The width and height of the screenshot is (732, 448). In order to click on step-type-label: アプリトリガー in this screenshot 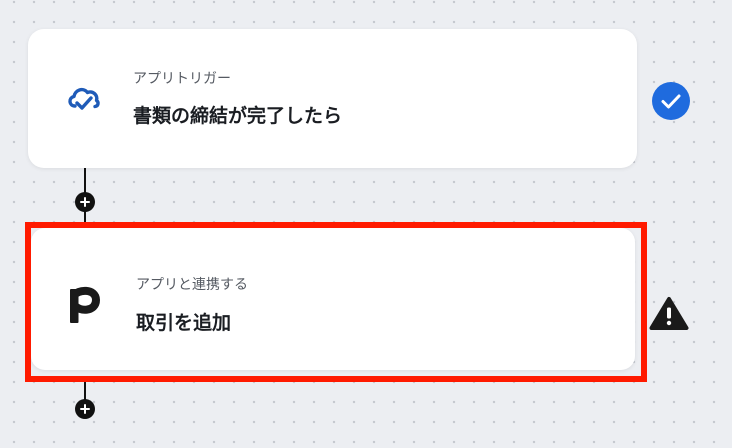, I will do `click(182, 79)`.